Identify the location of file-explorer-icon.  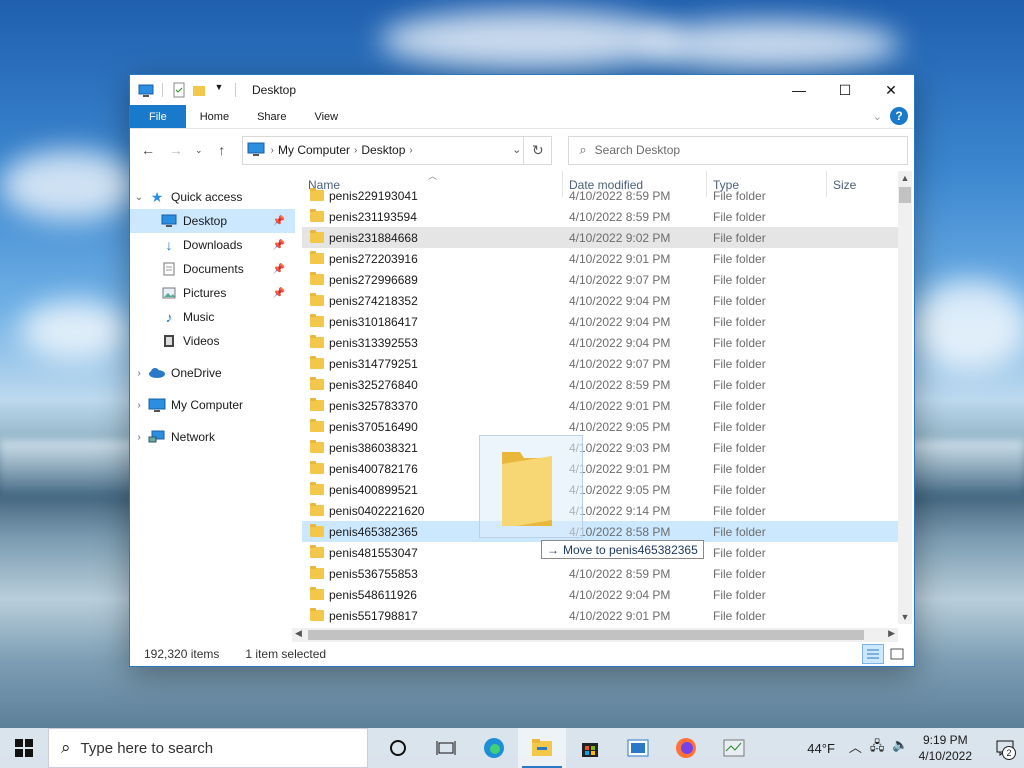
(542, 748).